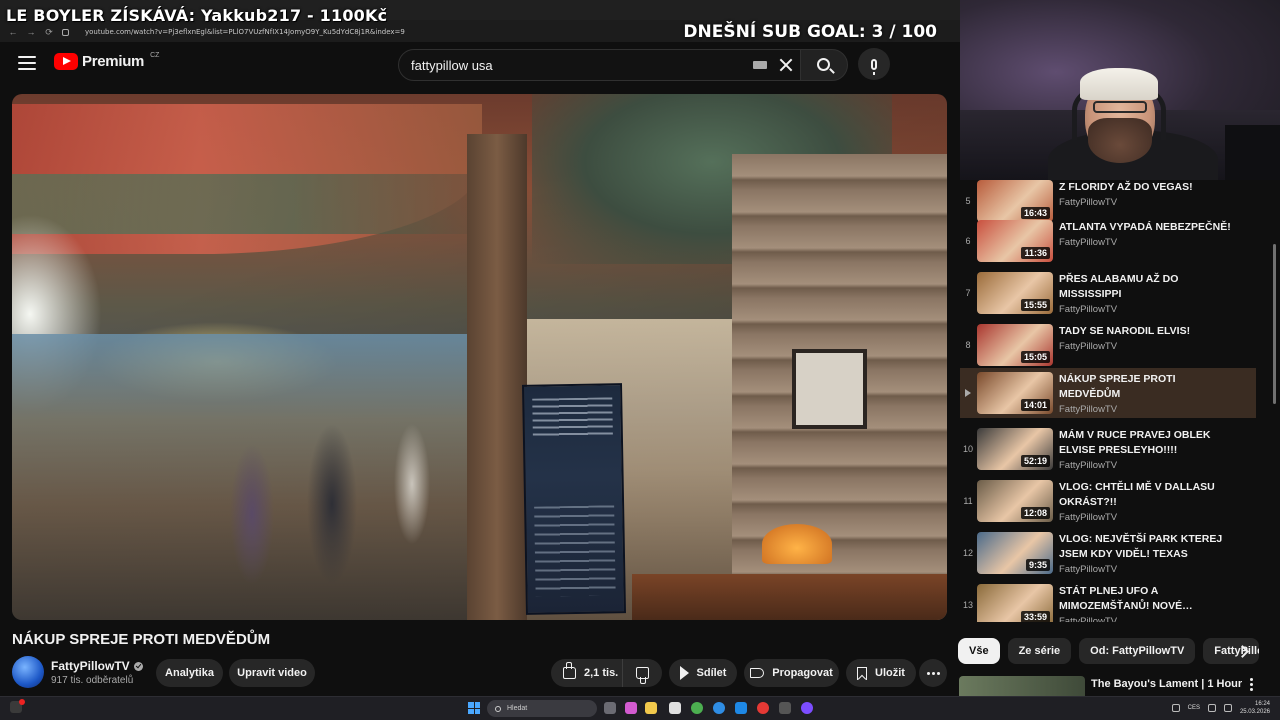 This screenshot has width=1280, height=720. Describe the element at coordinates (13, 32) in the screenshot. I see `back-icon: ←` at that location.